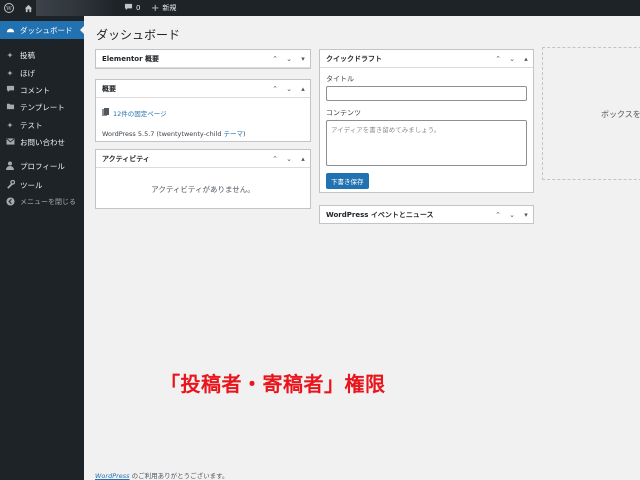 The height and width of the screenshot is (480, 640). Describe the element at coordinates (244, 134) in the screenshot. I see `version-suffix: )` at that location.